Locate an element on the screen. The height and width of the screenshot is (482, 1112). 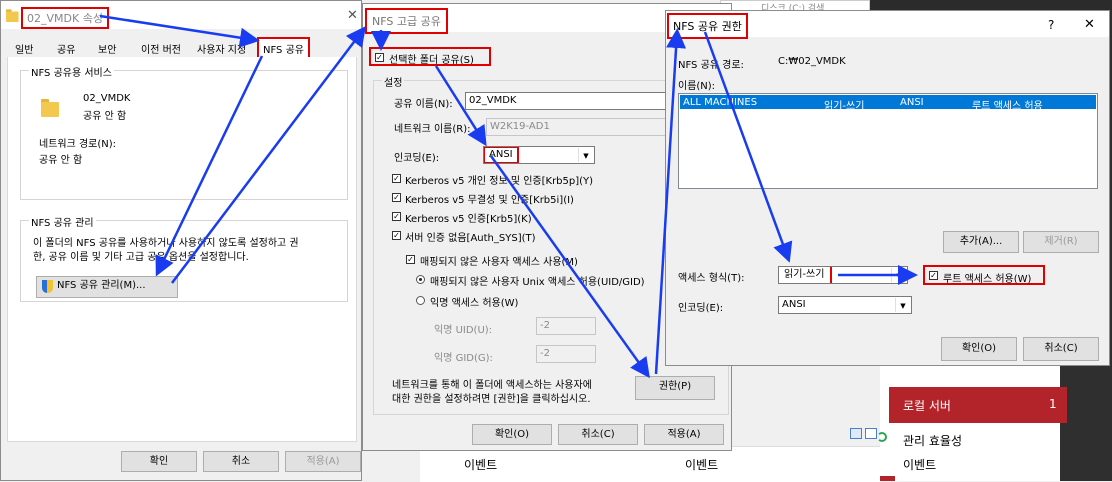
mgmt-efficiency-text: 관리 효율성 is located at coordinates (933, 441).